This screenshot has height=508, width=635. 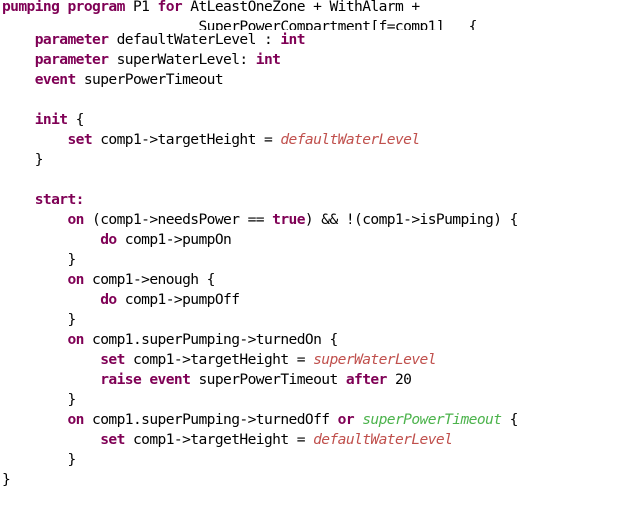 I want to click on keyword-for: for, so click(x=170, y=7).